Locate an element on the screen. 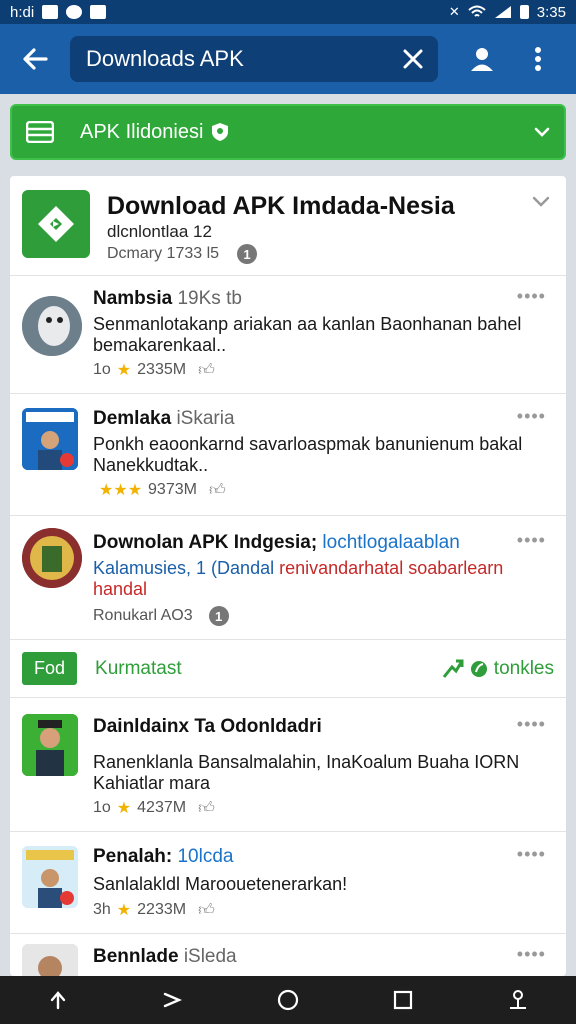 This screenshot has height=1024, width=576. item-name: Downolan APK Indgesia; lochtlogalaablan is located at coordinates (276, 542).